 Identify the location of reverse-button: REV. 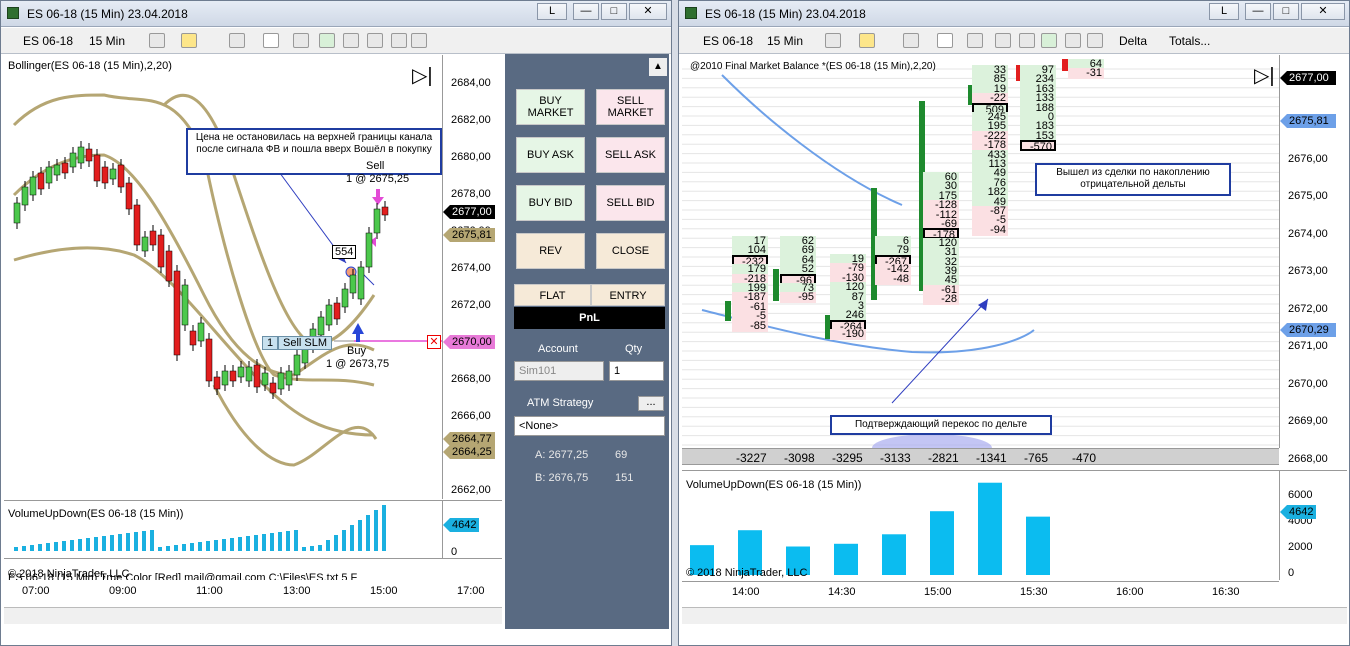
(550, 251).